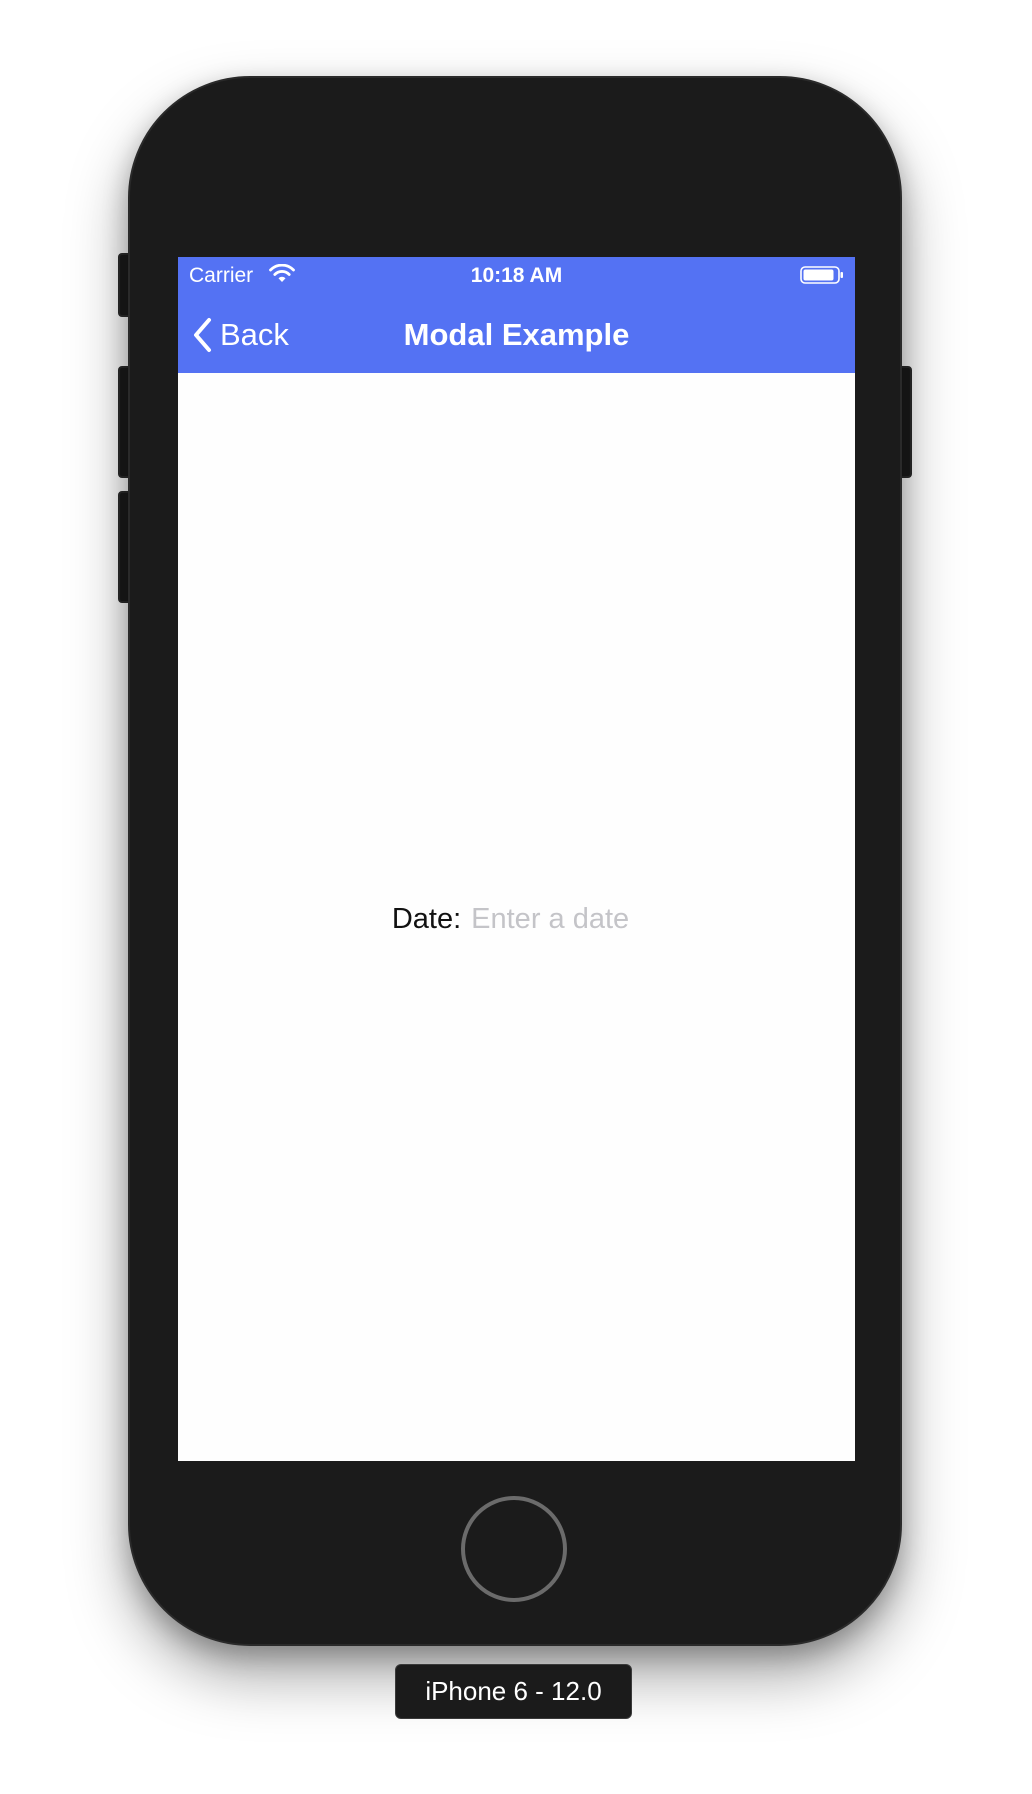  I want to click on date-label: Date:, so click(426, 918).